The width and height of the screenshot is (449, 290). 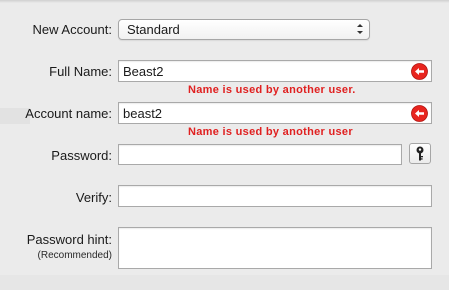 I want to click on new-account-label: New Account:, so click(x=72, y=29).